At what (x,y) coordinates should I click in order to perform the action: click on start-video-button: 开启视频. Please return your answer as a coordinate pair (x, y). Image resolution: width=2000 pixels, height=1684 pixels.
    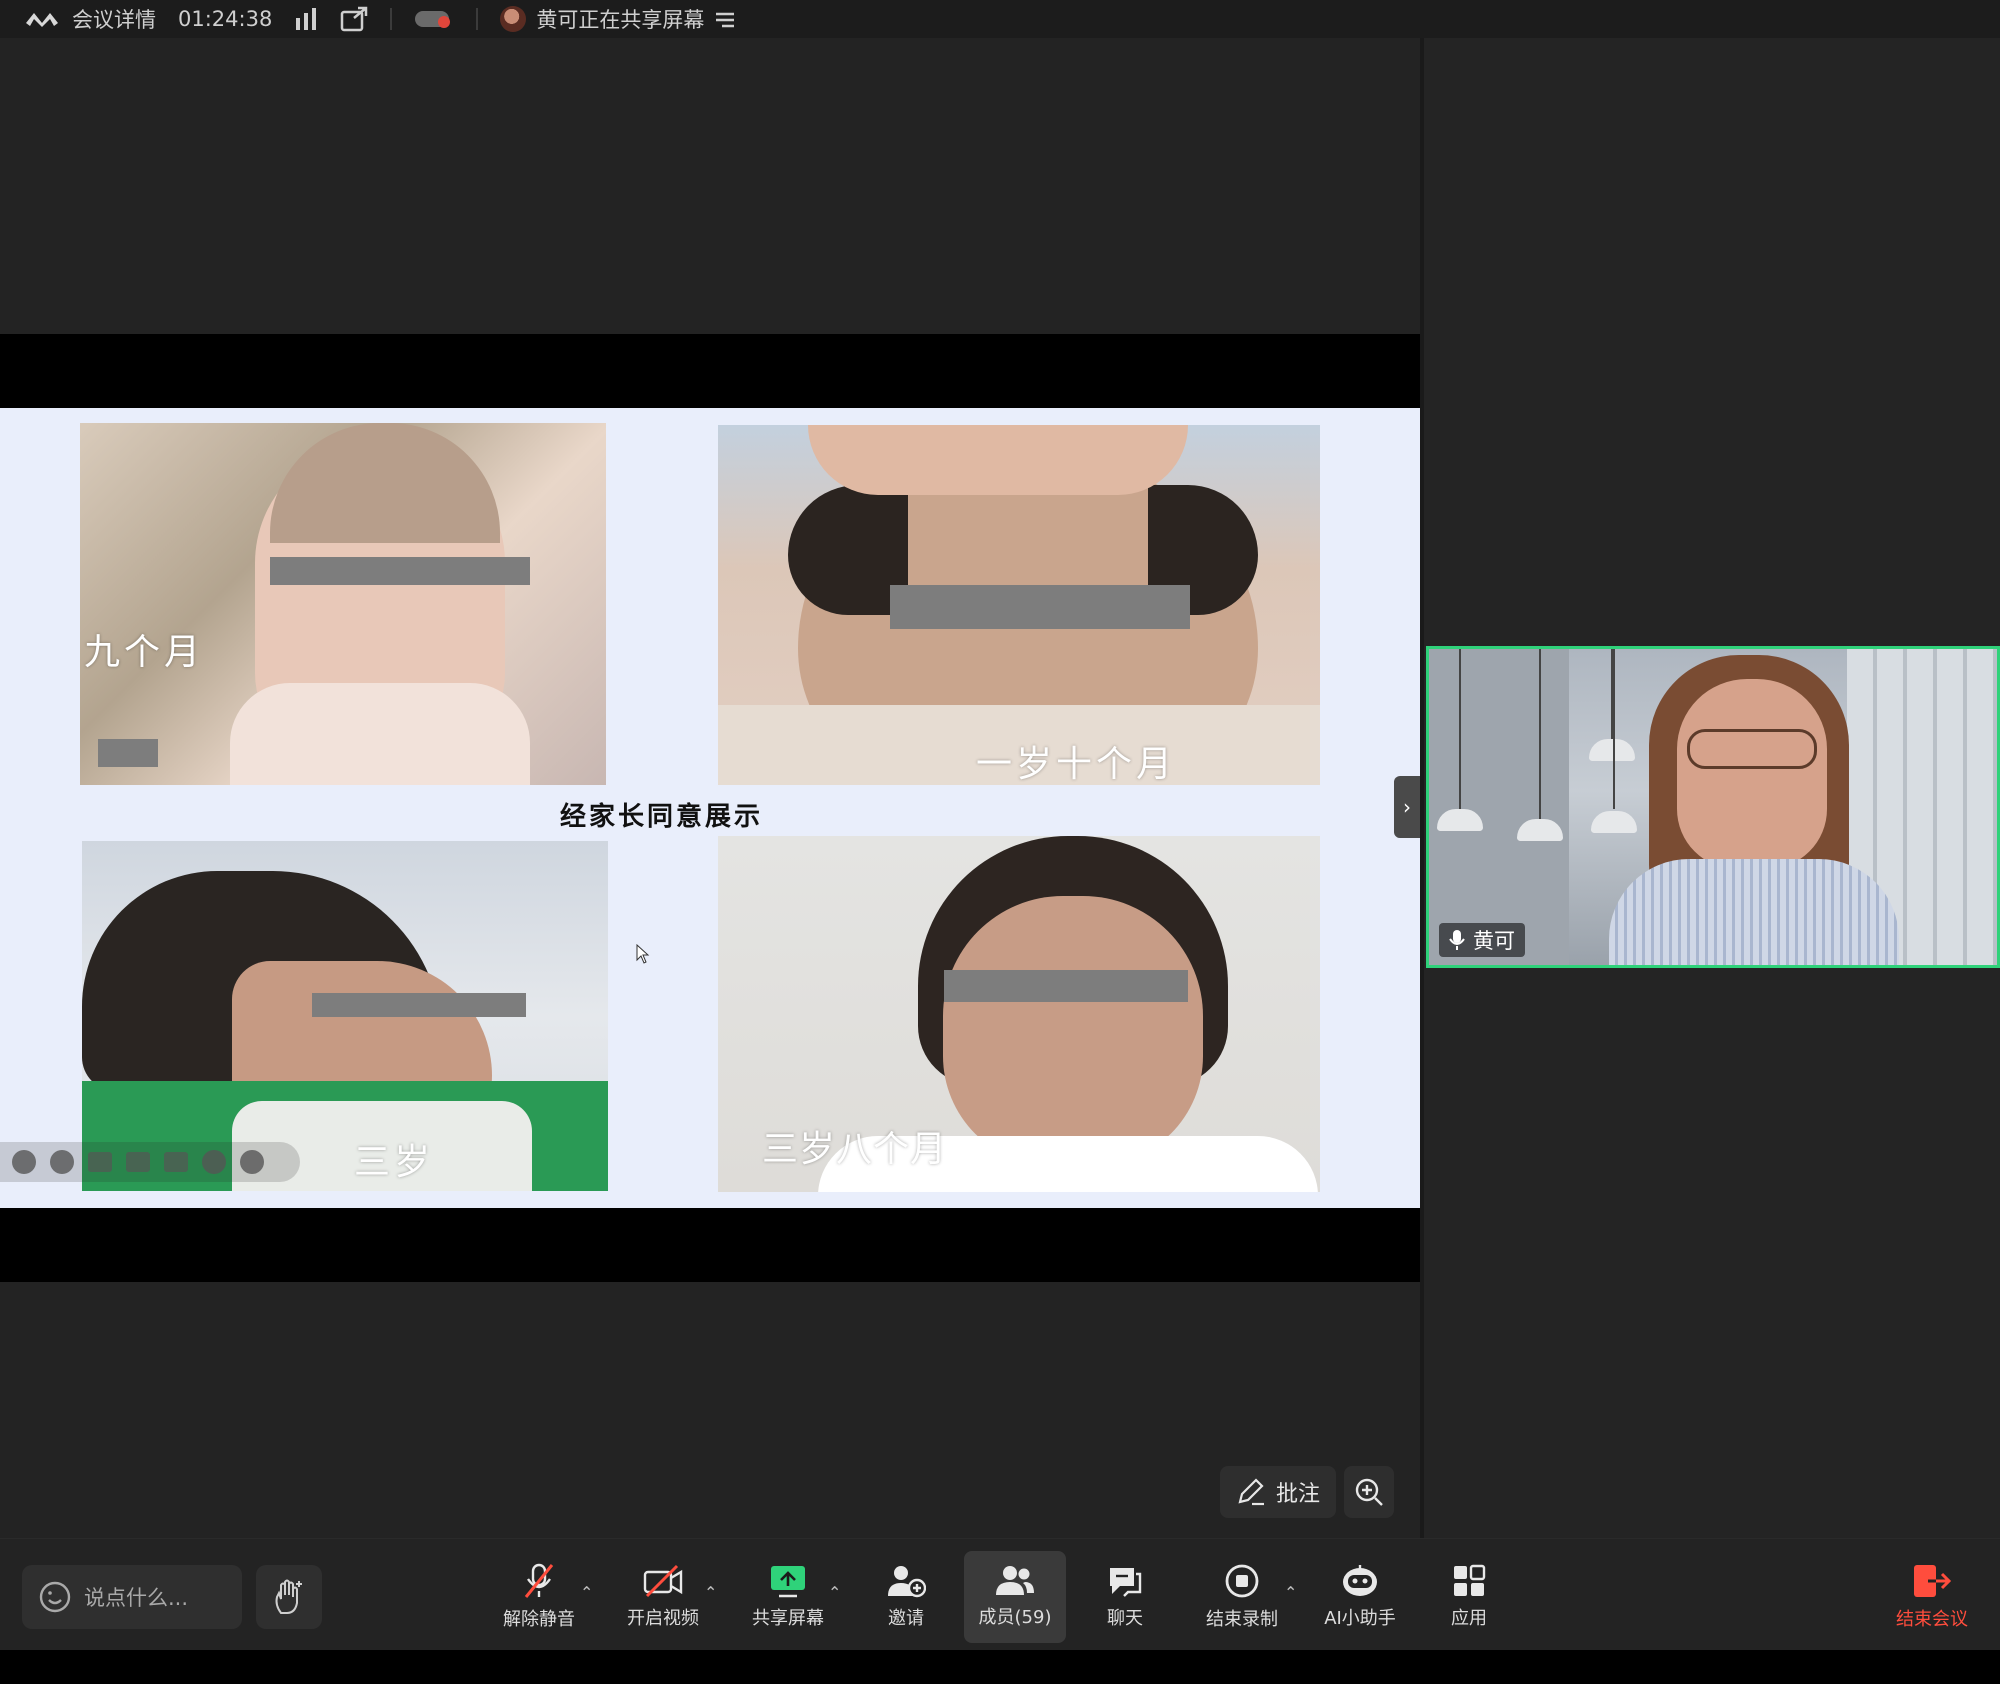
    Looking at the image, I should click on (663, 1597).